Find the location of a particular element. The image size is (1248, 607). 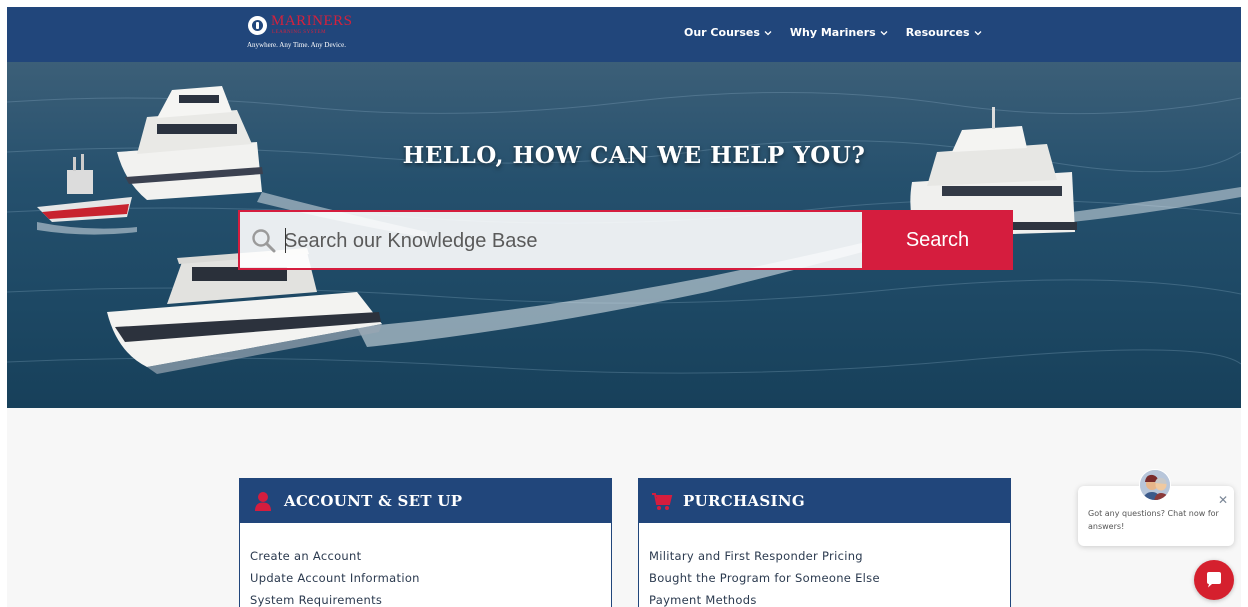

knowledge-base-search: Search is located at coordinates (625, 240).